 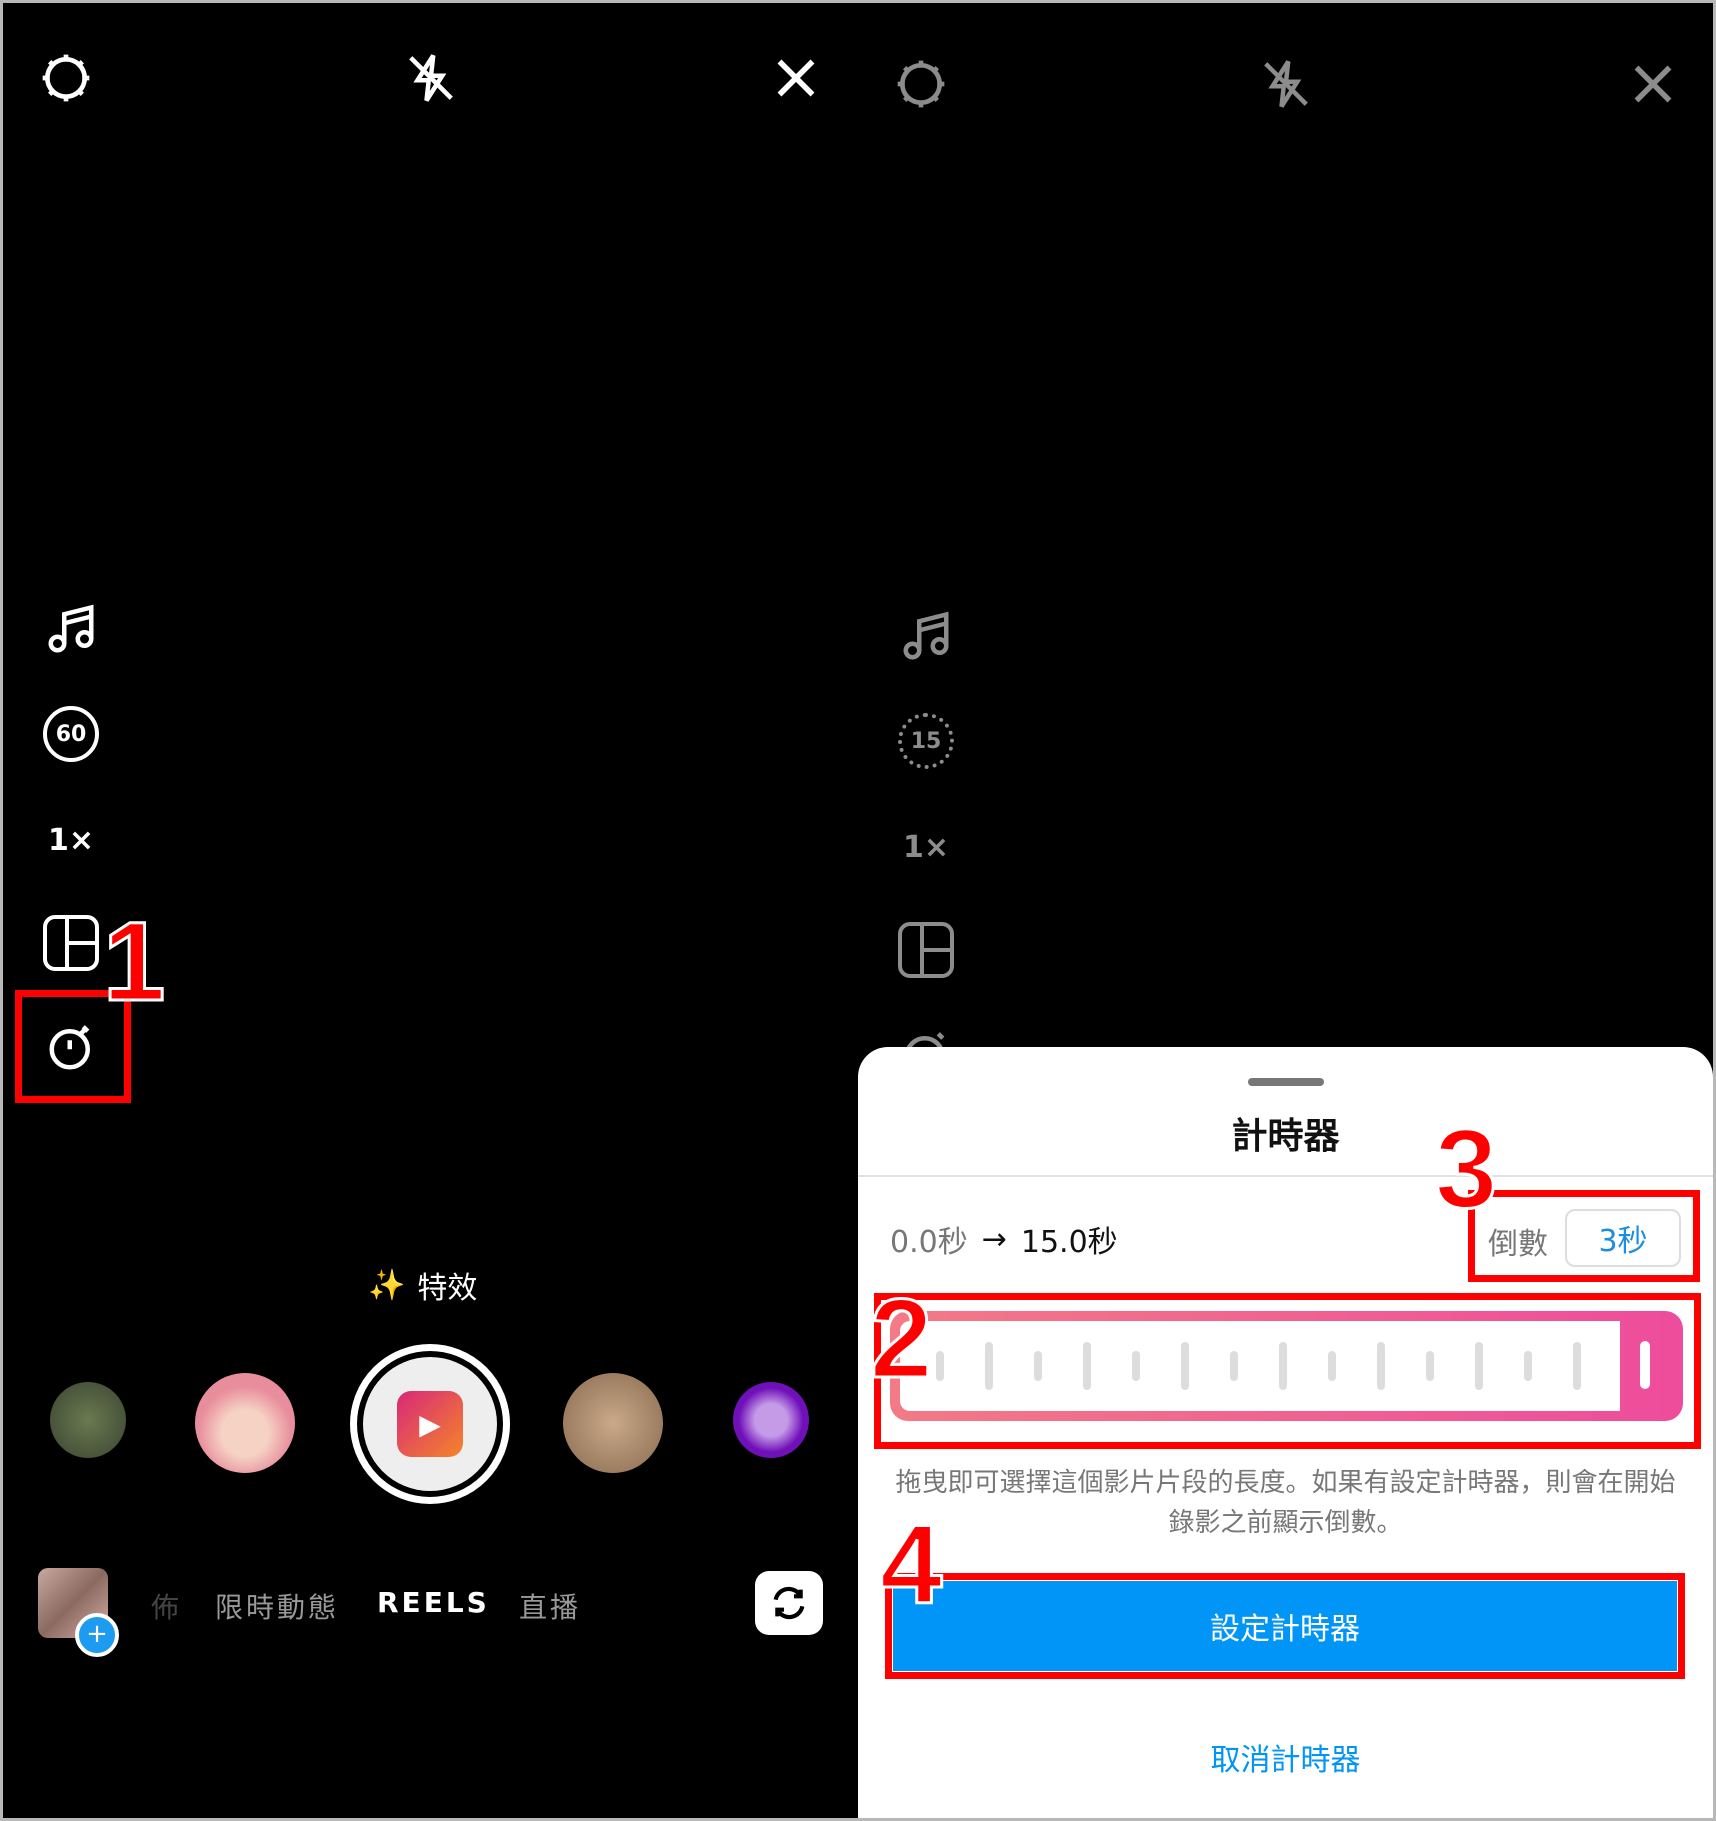 What do you see at coordinates (1285, 1483) in the screenshot?
I see `description-line-1: 拖曳即可選擇這個影片片段的長度。如果有設定計時器，則會在開始` at bounding box center [1285, 1483].